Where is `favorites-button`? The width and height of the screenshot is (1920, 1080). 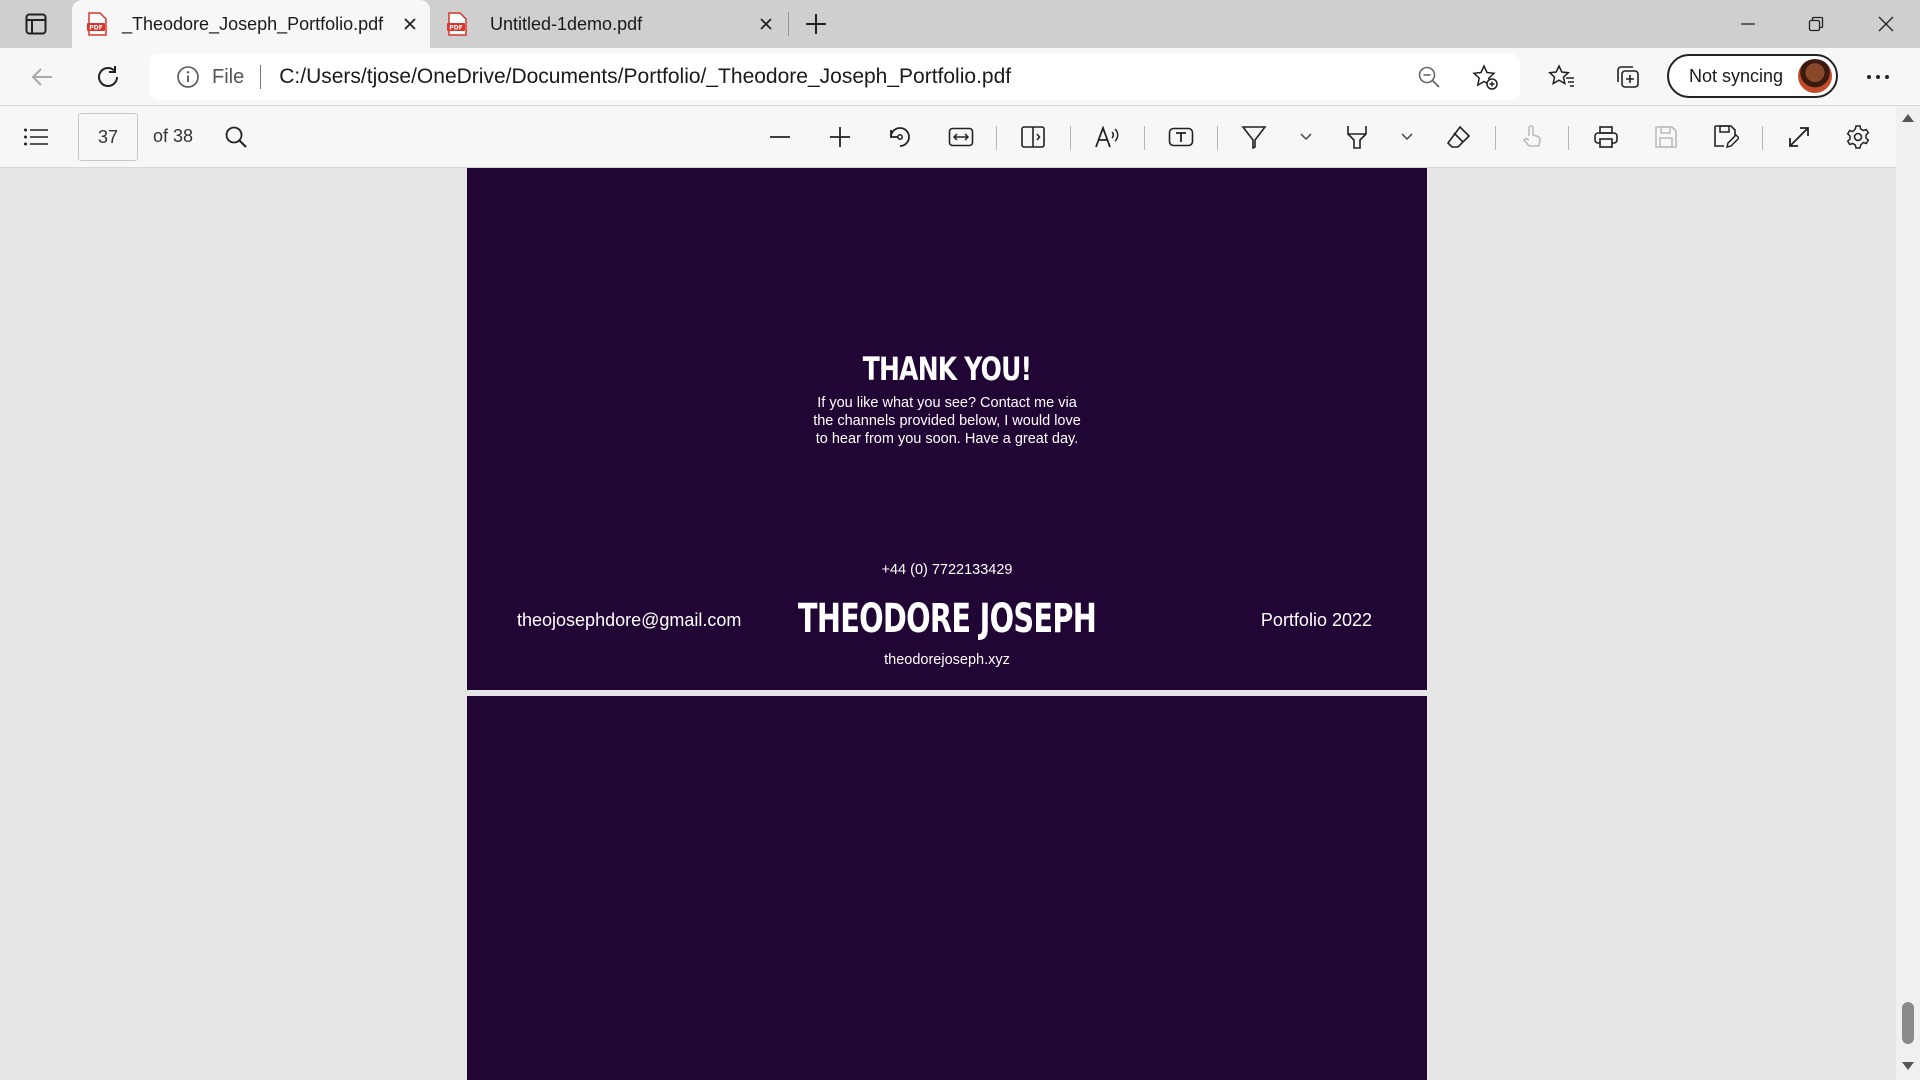 favorites-button is located at coordinates (1562, 77).